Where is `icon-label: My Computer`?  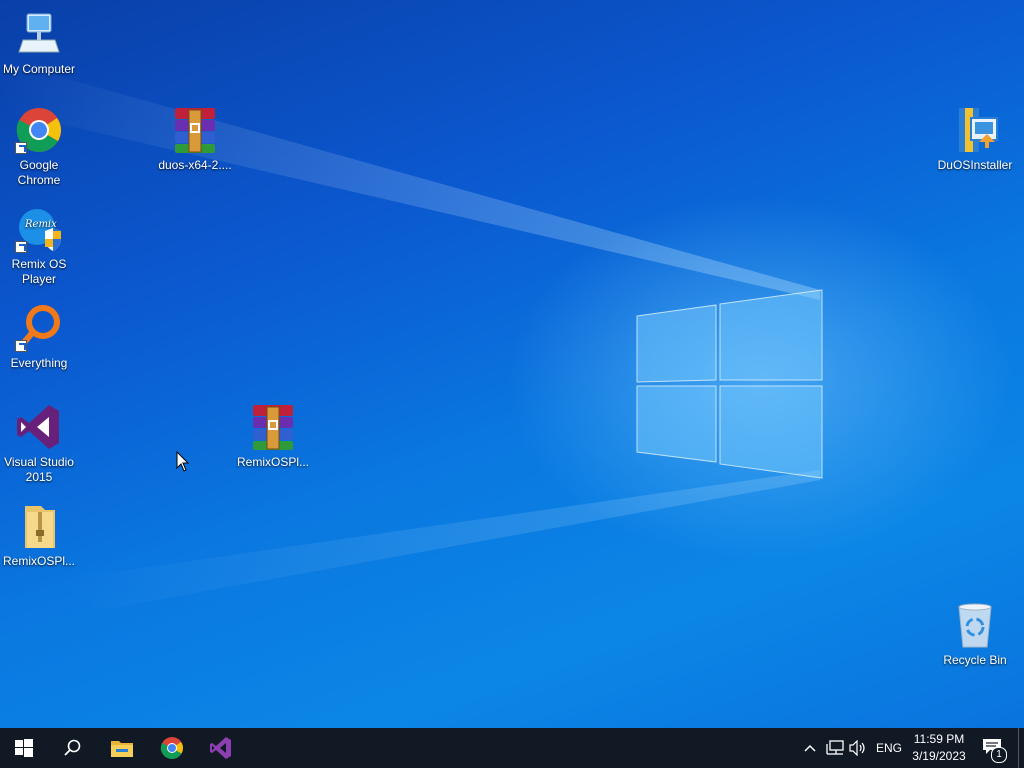 icon-label: My Computer is located at coordinates (39, 69).